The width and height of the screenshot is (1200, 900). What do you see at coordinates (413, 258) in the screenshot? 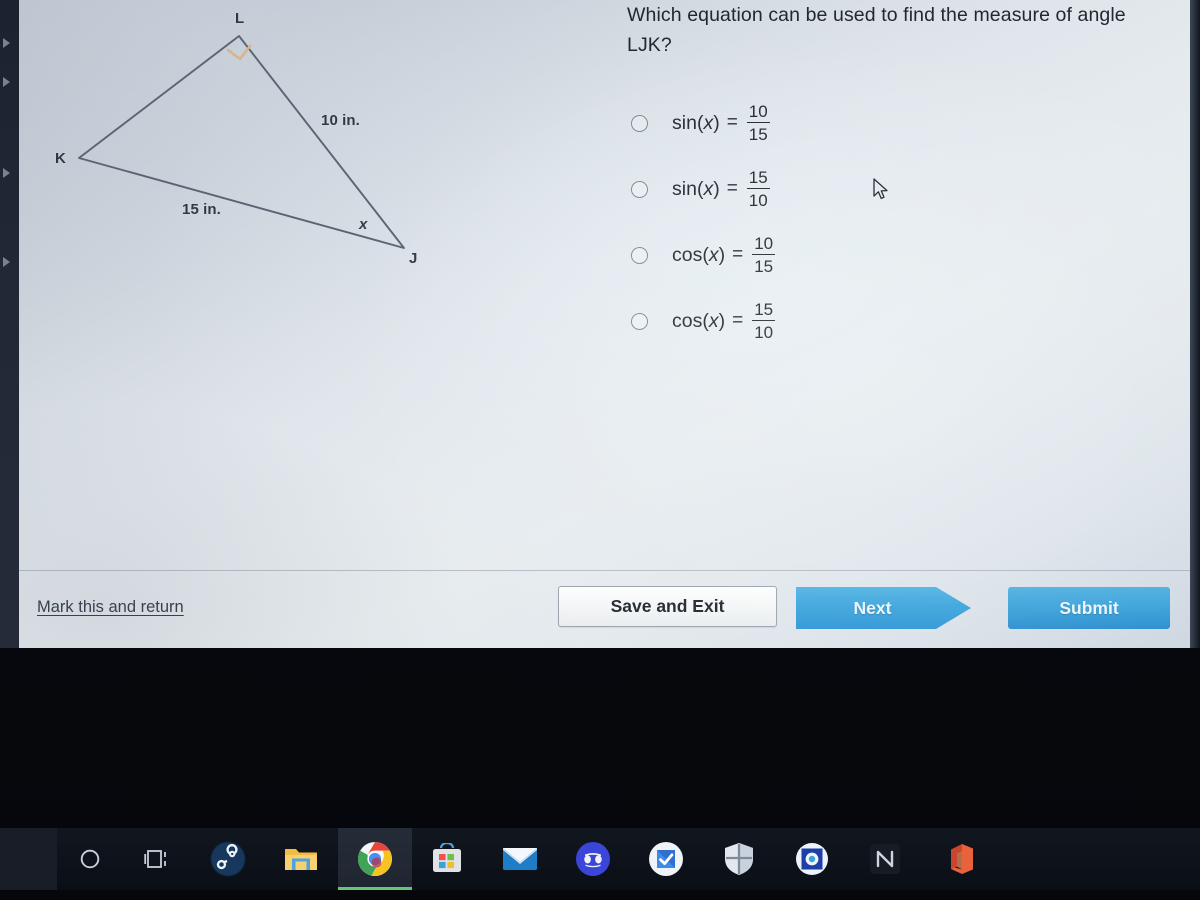
I see `vertex-label-J: J` at bounding box center [413, 258].